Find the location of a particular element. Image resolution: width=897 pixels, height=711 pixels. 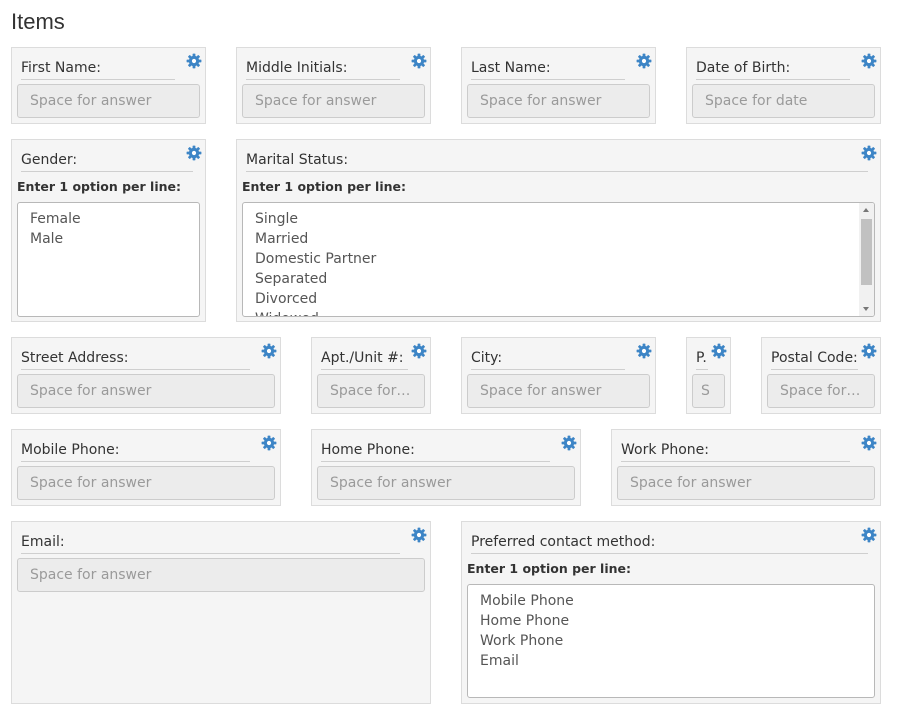

option-line: Separated is located at coordinates (291, 279).